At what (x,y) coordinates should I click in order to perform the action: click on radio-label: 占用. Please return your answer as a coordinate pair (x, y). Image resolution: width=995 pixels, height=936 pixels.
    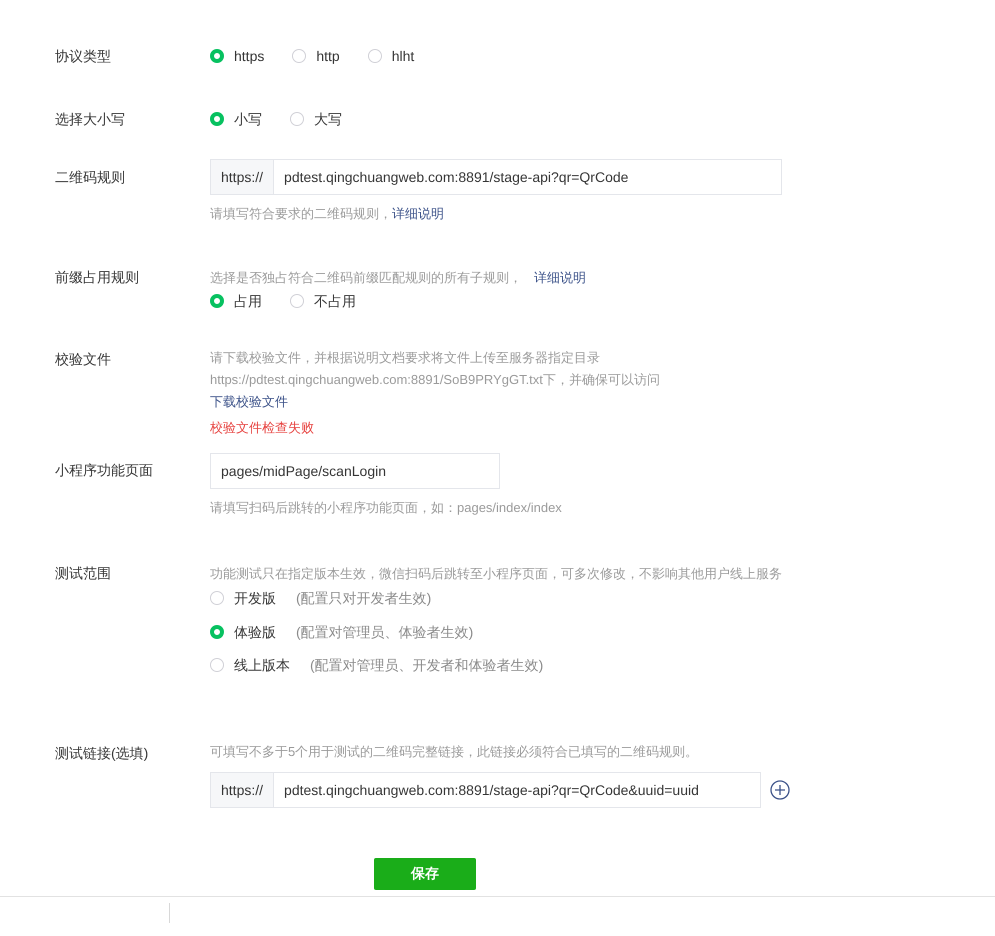
    Looking at the image, I should click on (248, 301).